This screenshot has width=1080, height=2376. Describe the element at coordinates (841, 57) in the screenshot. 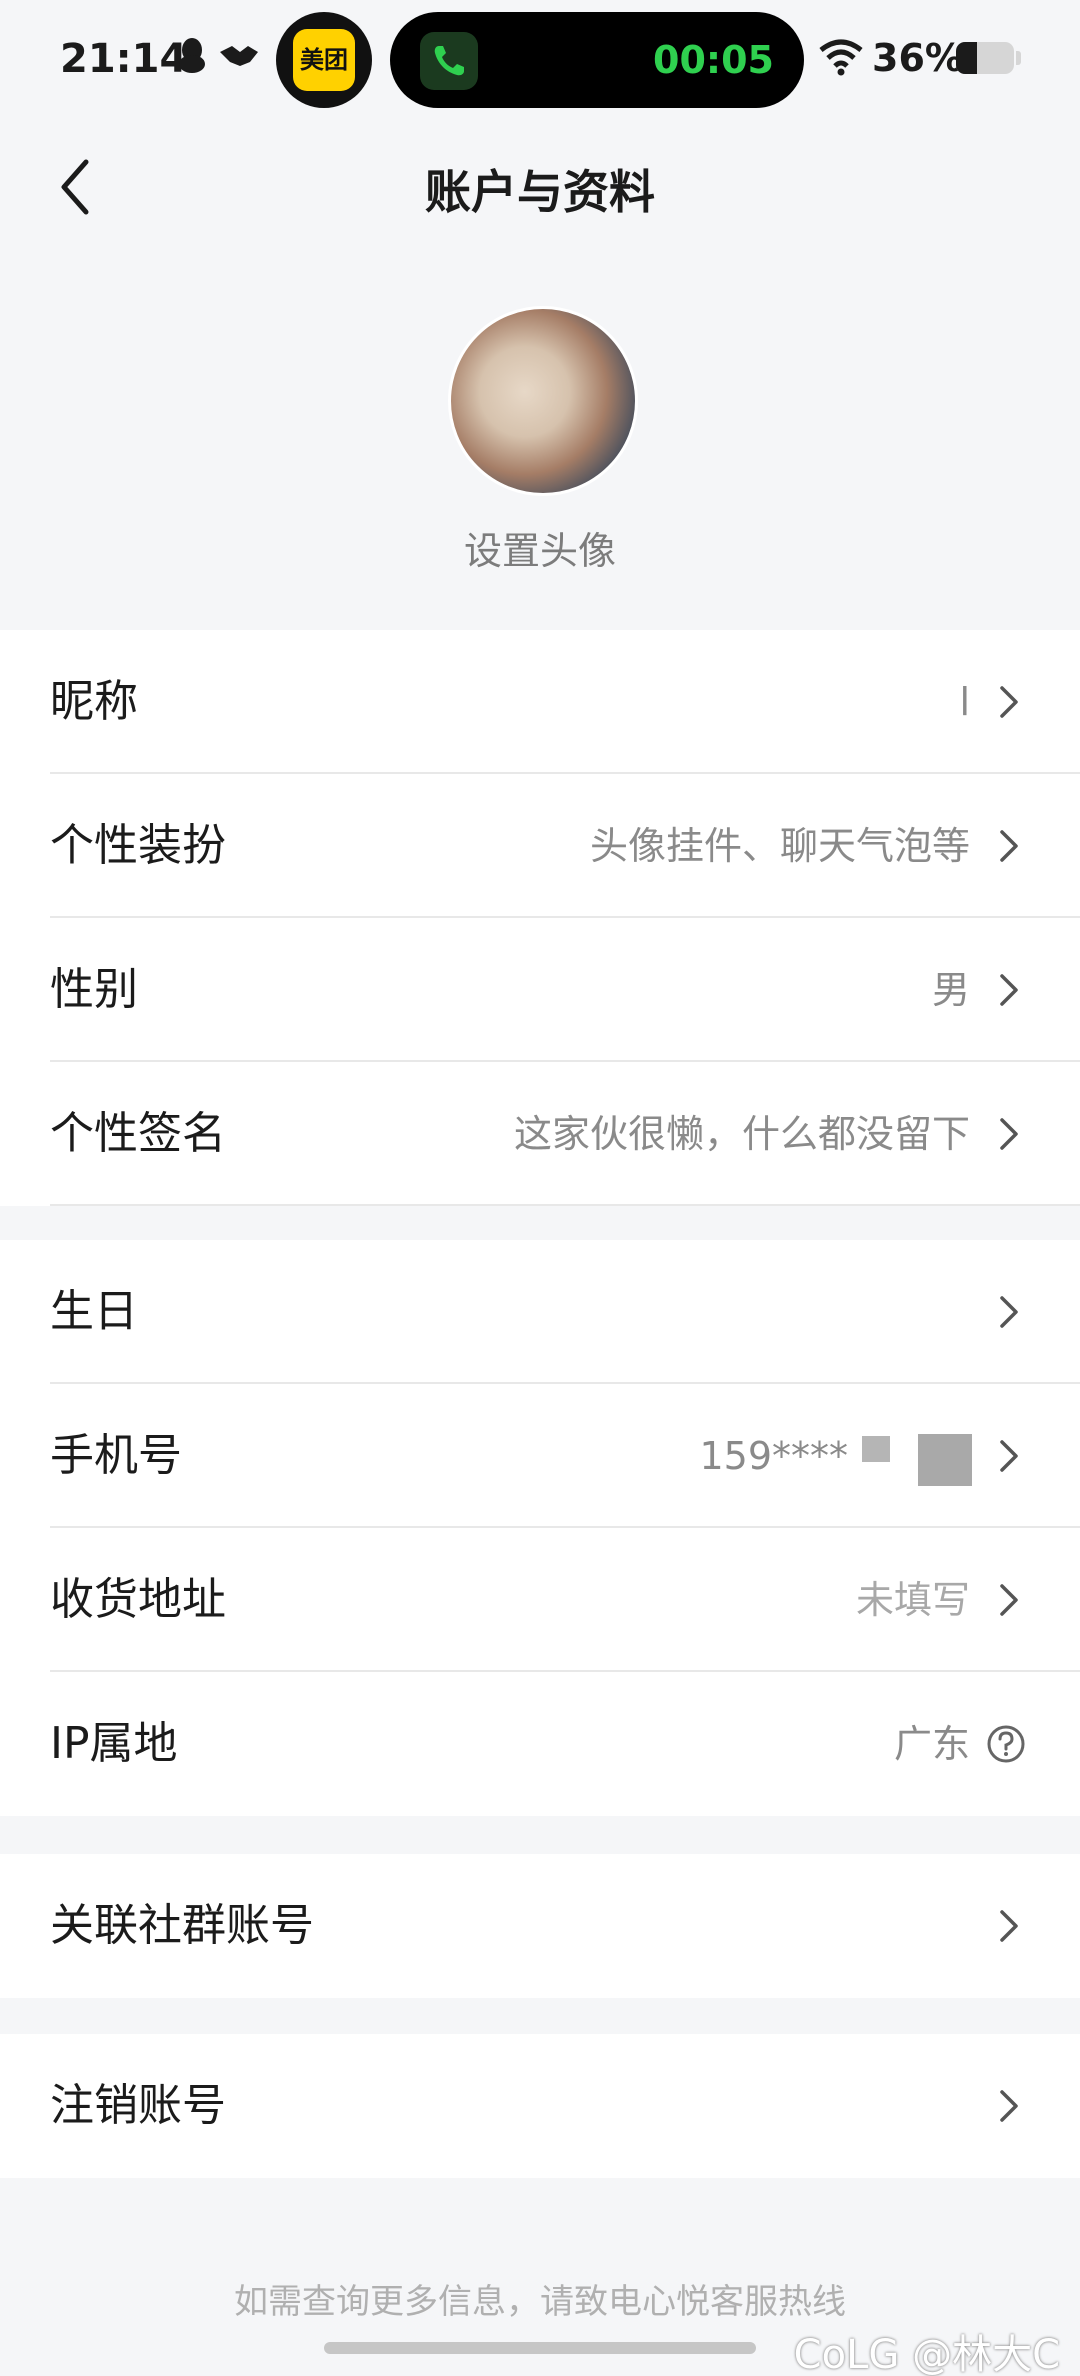

I see `wifi-icon` at that location.